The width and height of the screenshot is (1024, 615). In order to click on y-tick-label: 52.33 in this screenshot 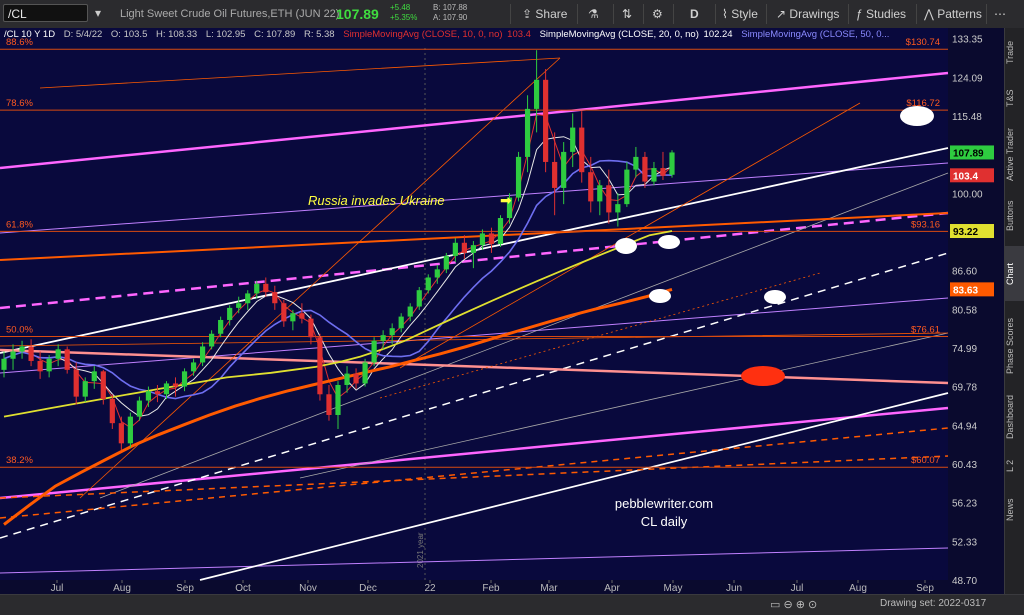, I will do `click(964, 542)`.